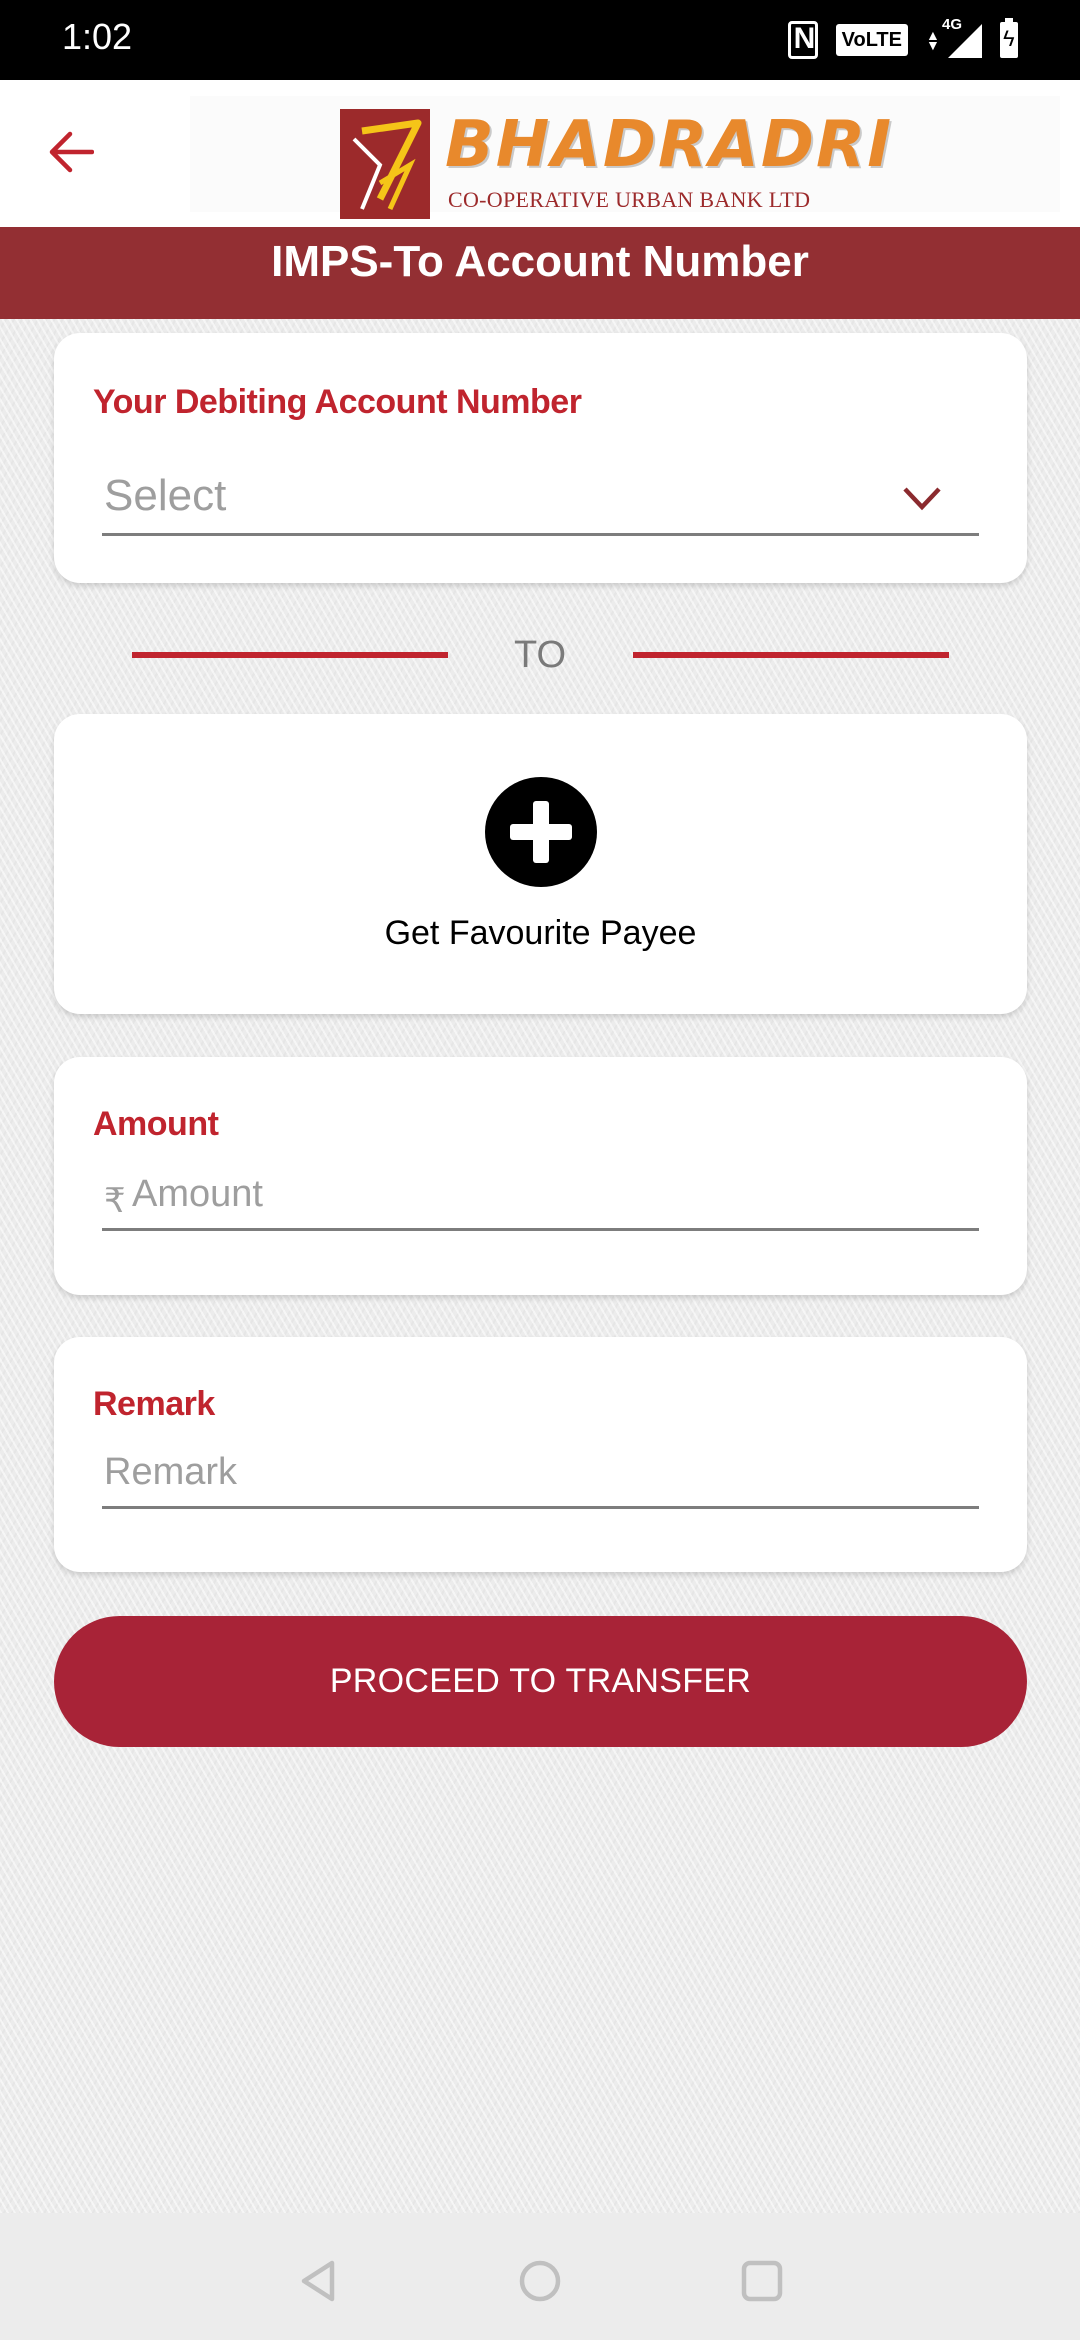  Describe the element at coordinates (629, 199) in the screenshot. I see `logo-subtitle: CO-OPERATIVE URBAN BANK LTD` at that location.